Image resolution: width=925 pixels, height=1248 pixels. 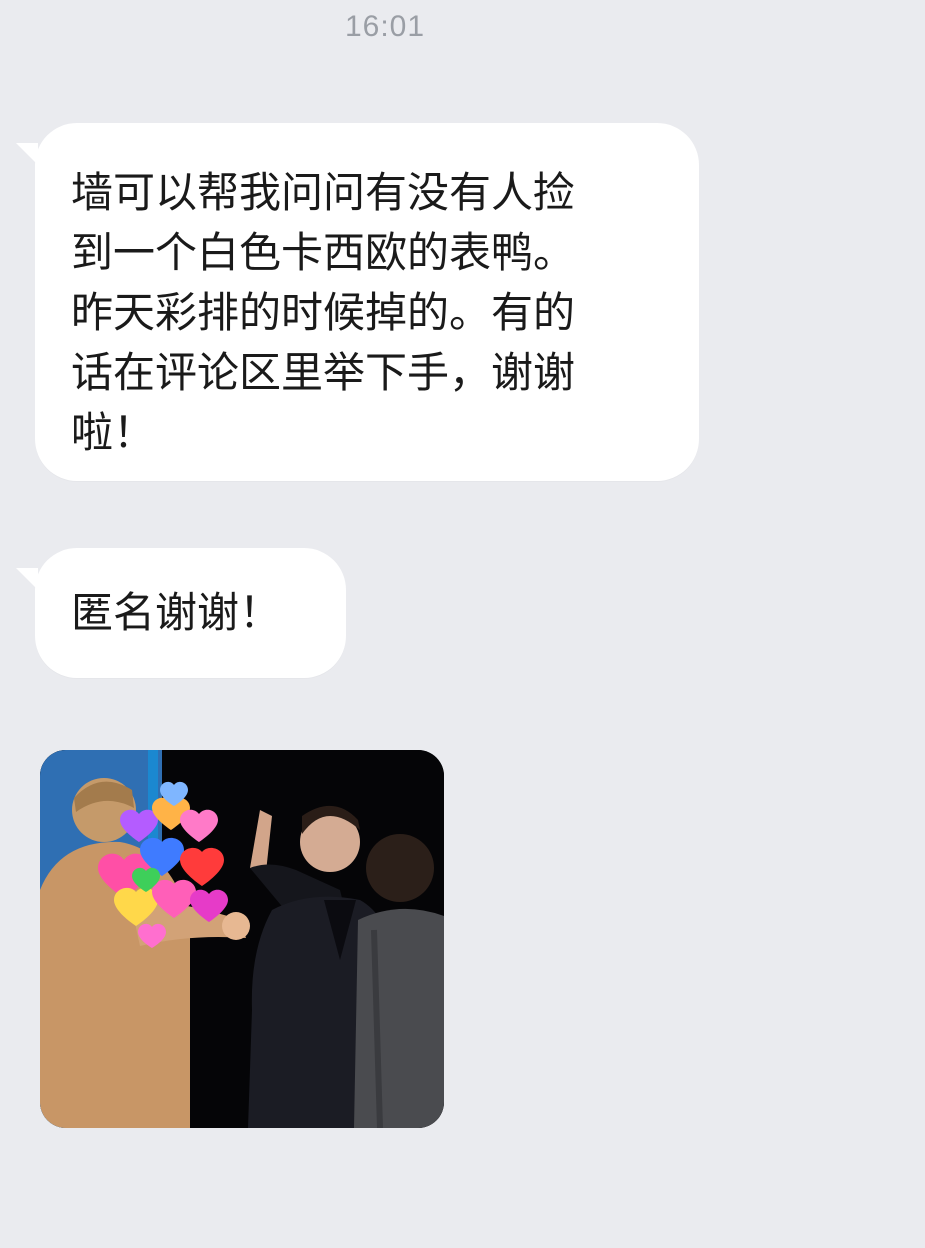 I want to click on image-message, so click(x=242, y=939).